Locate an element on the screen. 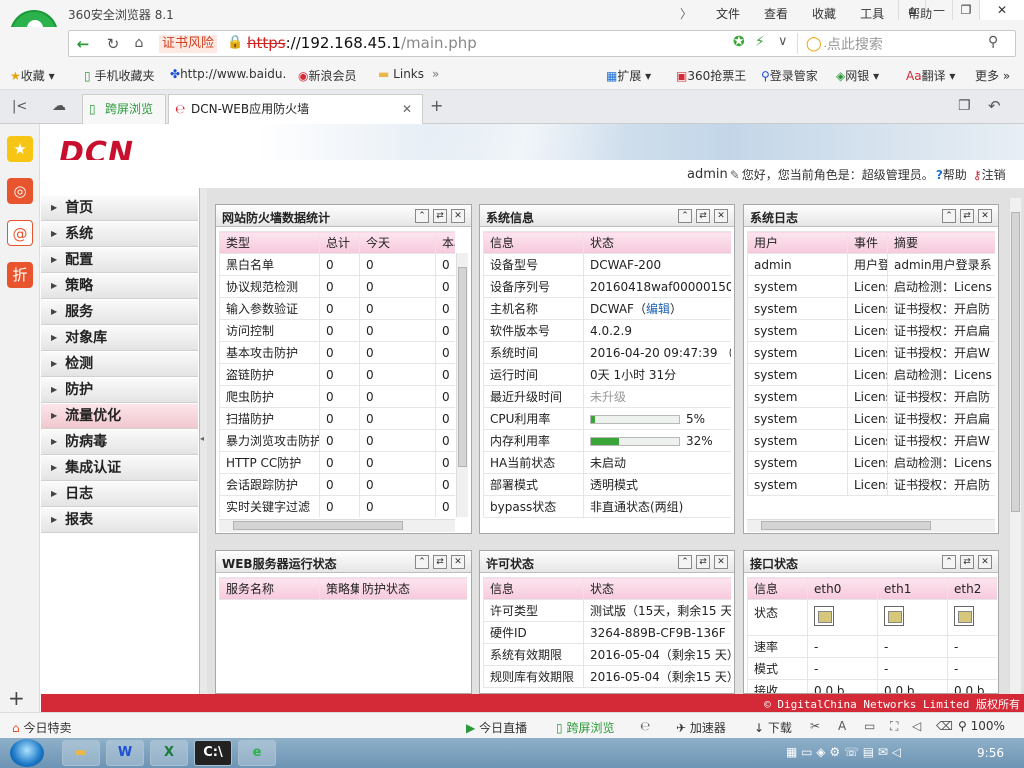 This screenshot has width=1024, height=768. fw-vscrollbar is located at coordinates (462, 385).